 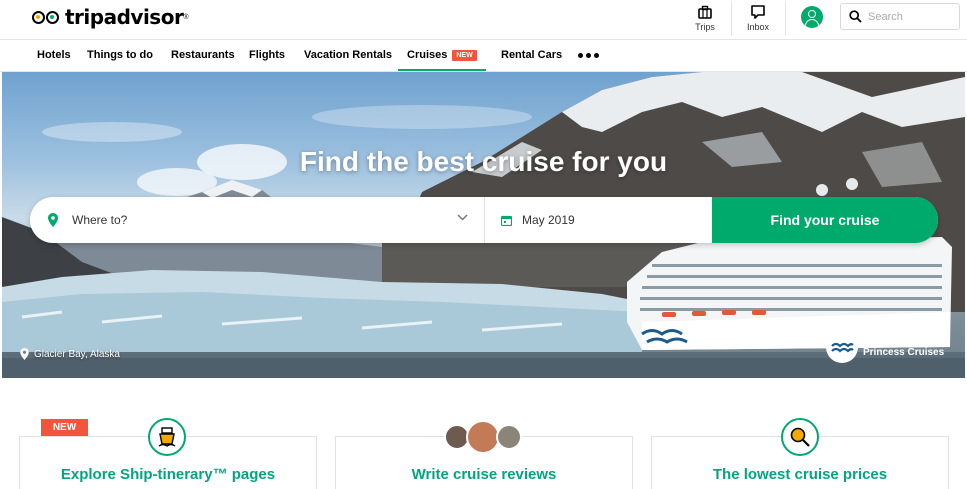 What do you see at coordinates (705, 12) in the screenshot?
I see `briefcase-icon` at bounding box center [705, 12].